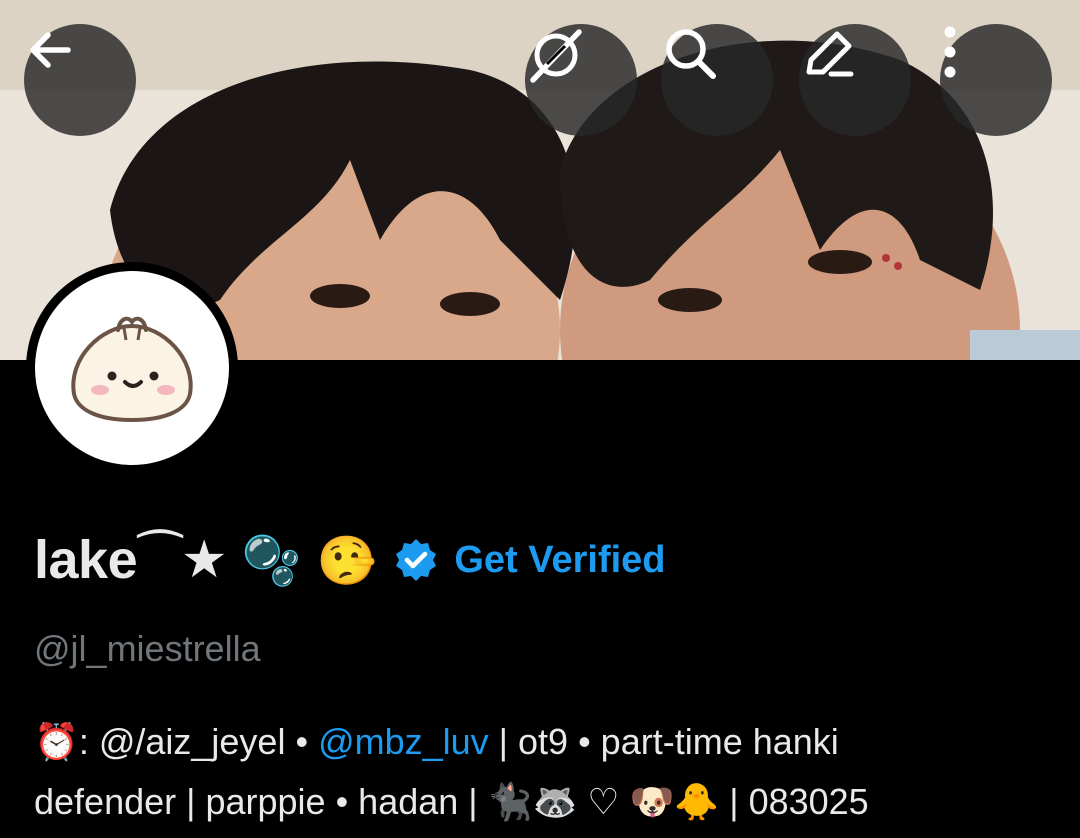 The image size is (1080, 838). Describe the element at coordinates (996, 80) in the screenshot. I see `more-options-button` at that location.